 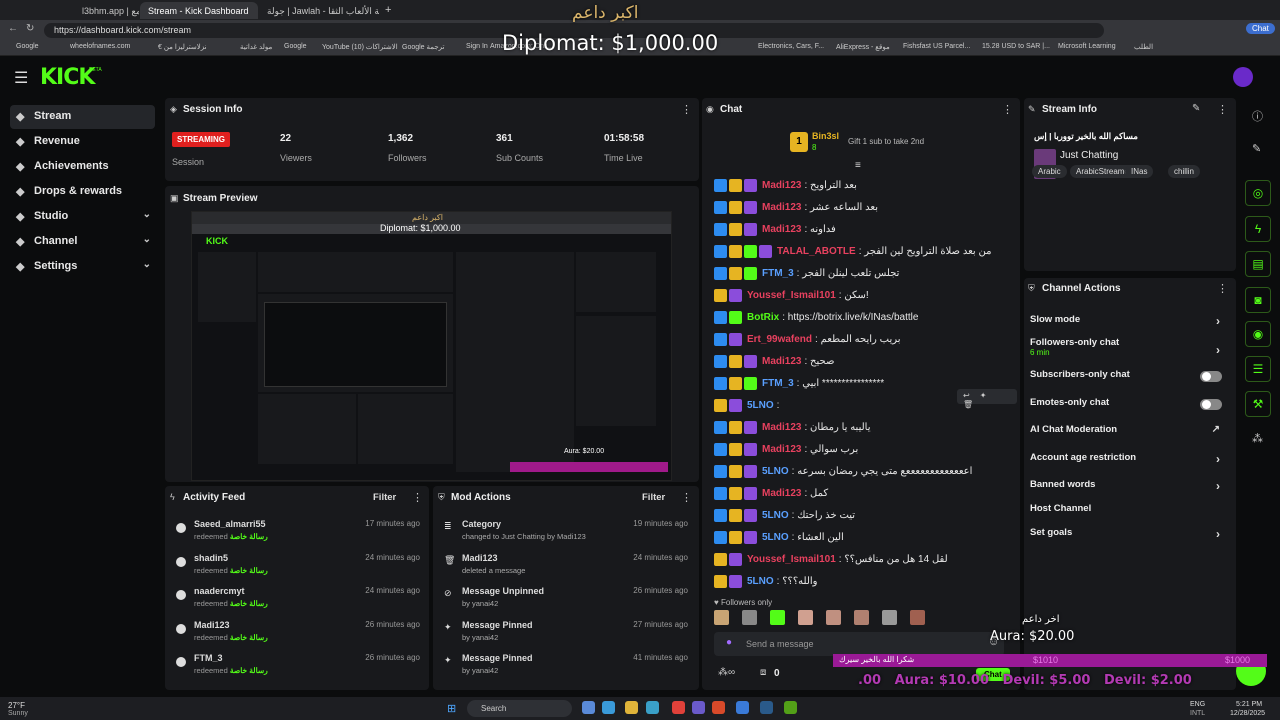 I want to click on channel-action-account-age-restriction: Account age restriction ›, so click(x=1130, y=462).